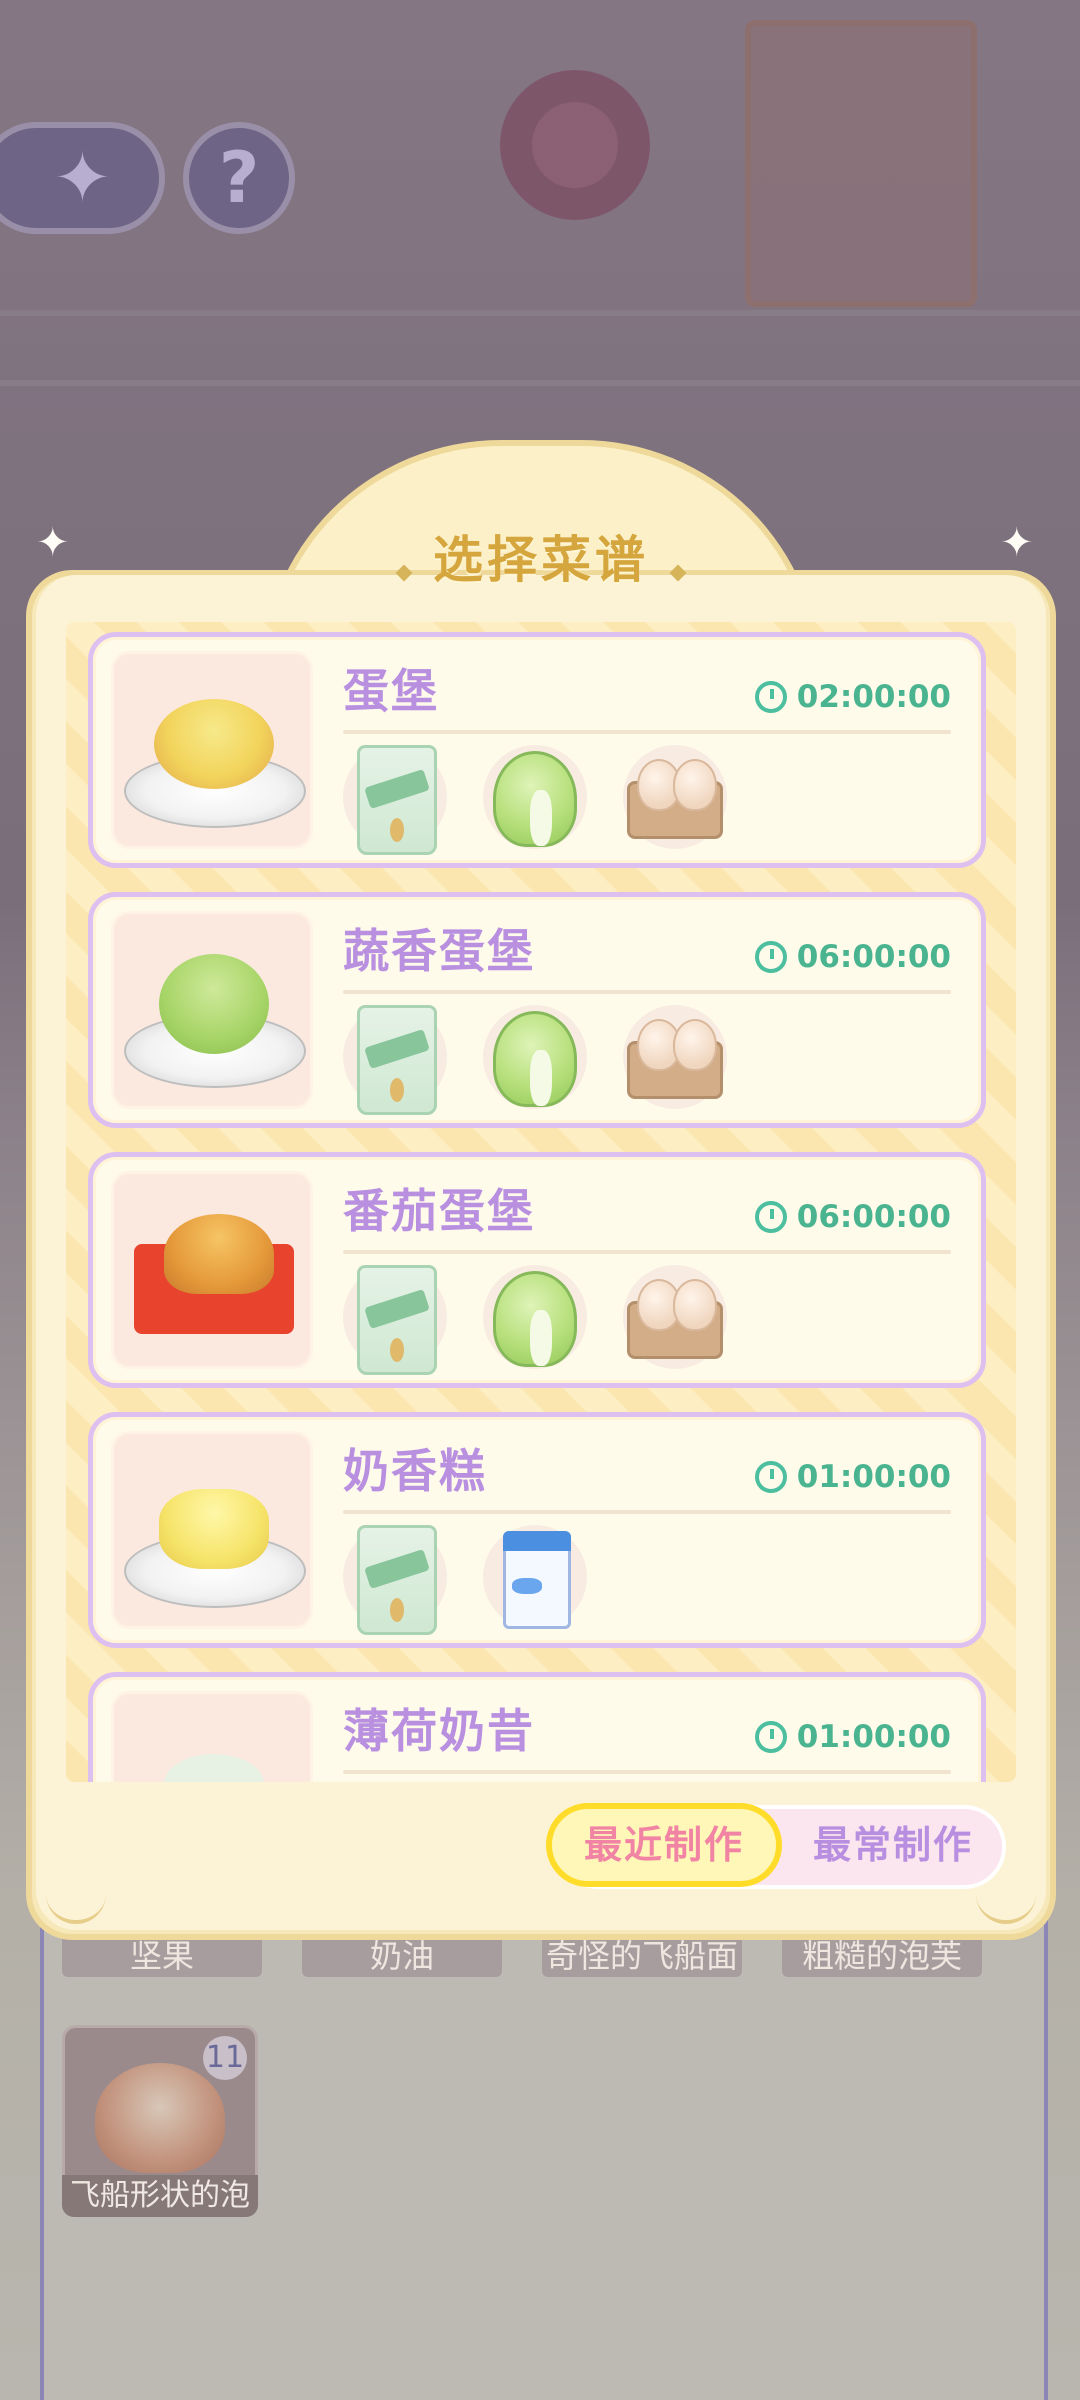  Describe the element at coordinates (214, 1768) in the screenshot. I see `mint-milkshake-icon` at that location.